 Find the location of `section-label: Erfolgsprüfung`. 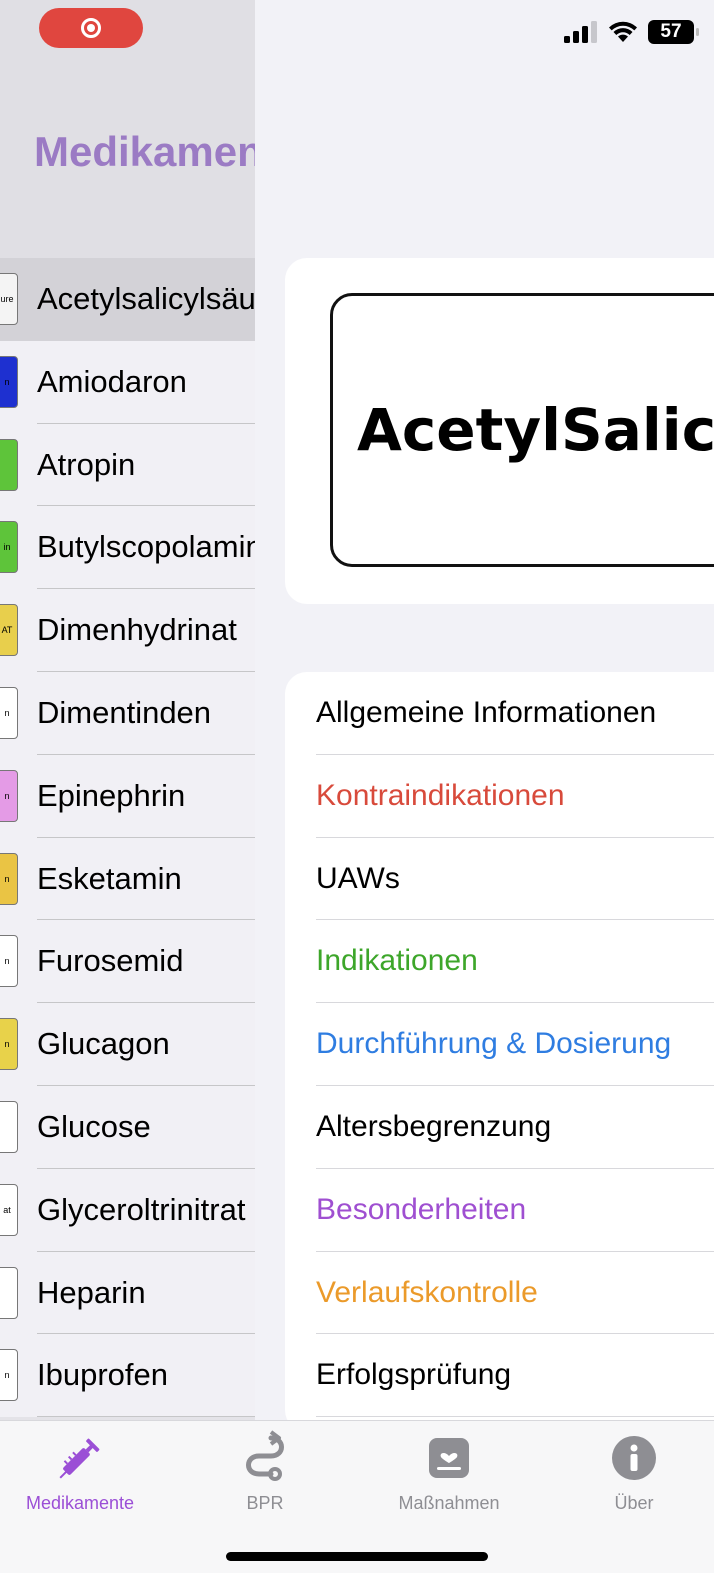

section-label: Erfolgsprüfung is located at coordinates (414, 1375).